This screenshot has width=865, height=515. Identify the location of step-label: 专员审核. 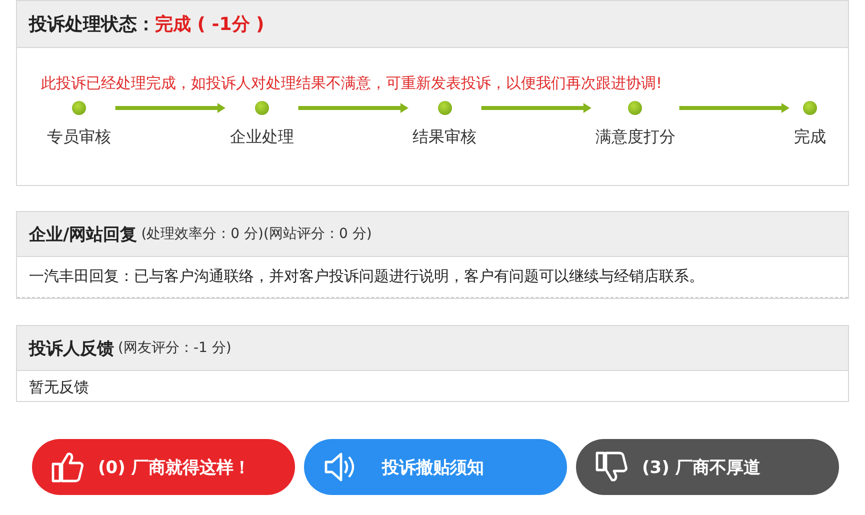
(79, 137).